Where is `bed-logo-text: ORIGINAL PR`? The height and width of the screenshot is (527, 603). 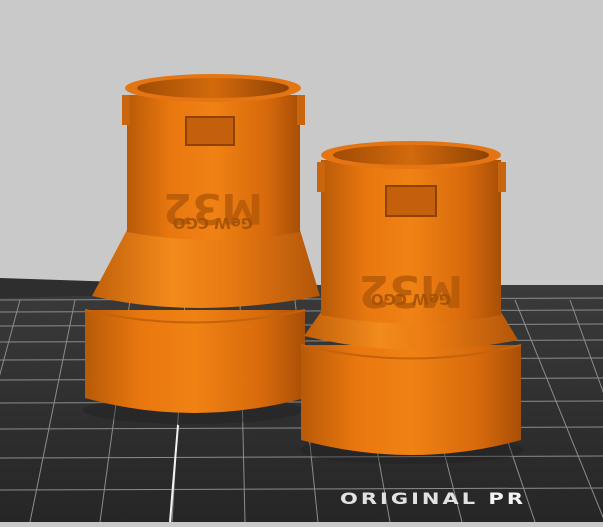
bed-logo-text: ORIGINAL PR is located at coordinates (433, 498).